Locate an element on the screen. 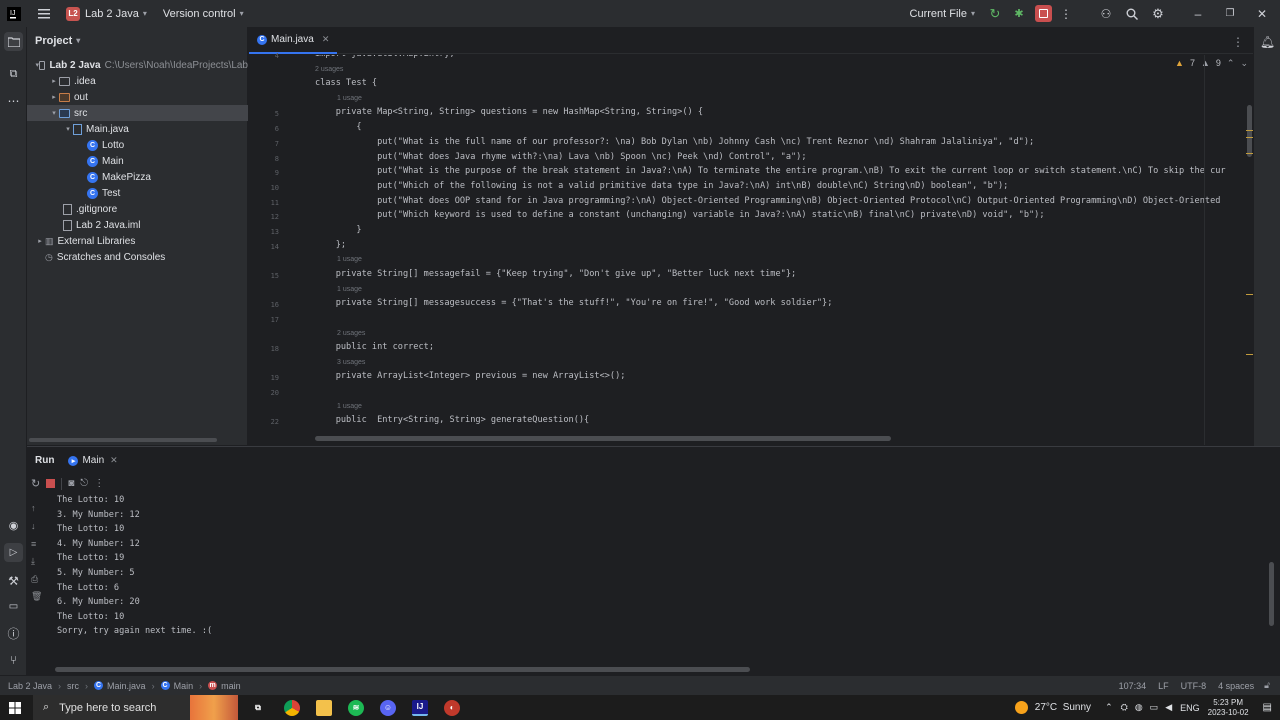 The image size is (1280, 720). console-vertical-scrollbar is located at coordinates (1271, 594).